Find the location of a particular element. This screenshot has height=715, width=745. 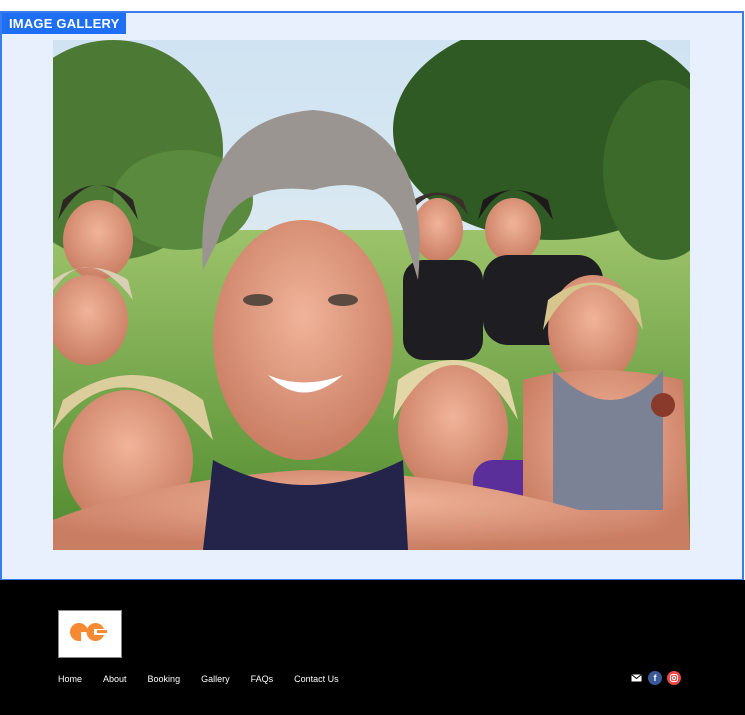

nav-gallery: Gallery is located at coordinates (215, 679).